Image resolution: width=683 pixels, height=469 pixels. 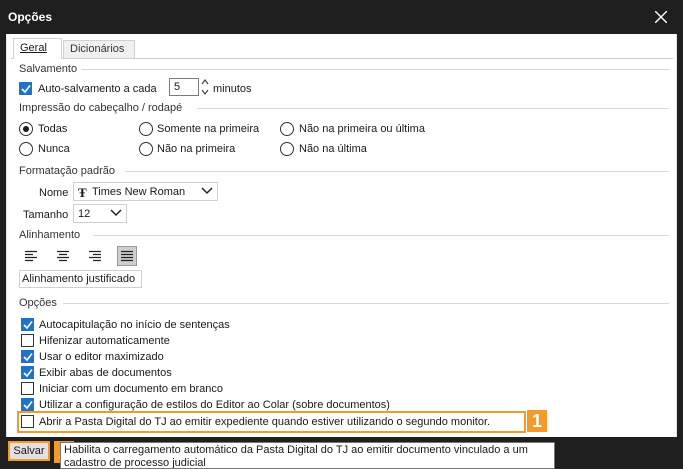 I want to click on alignment-tooltip: Alinhamento justificado, so click(x=80, y=279).